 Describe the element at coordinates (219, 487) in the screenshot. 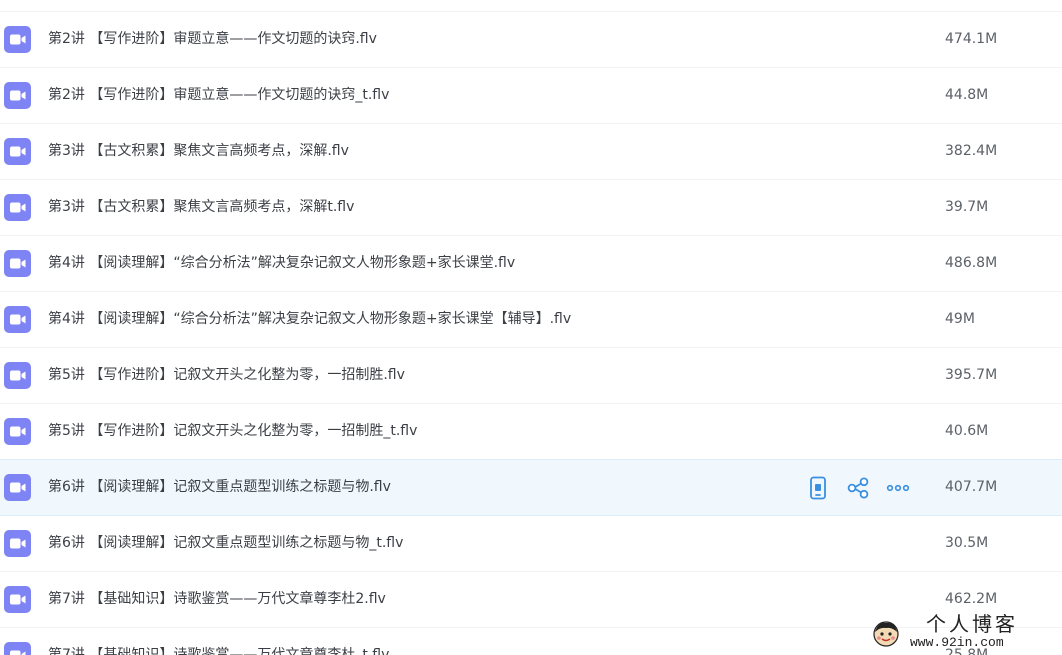

I see `file-name: 第6讲 【阅读理解】记叙文重点题型训练之标题与物.flv` at that location.